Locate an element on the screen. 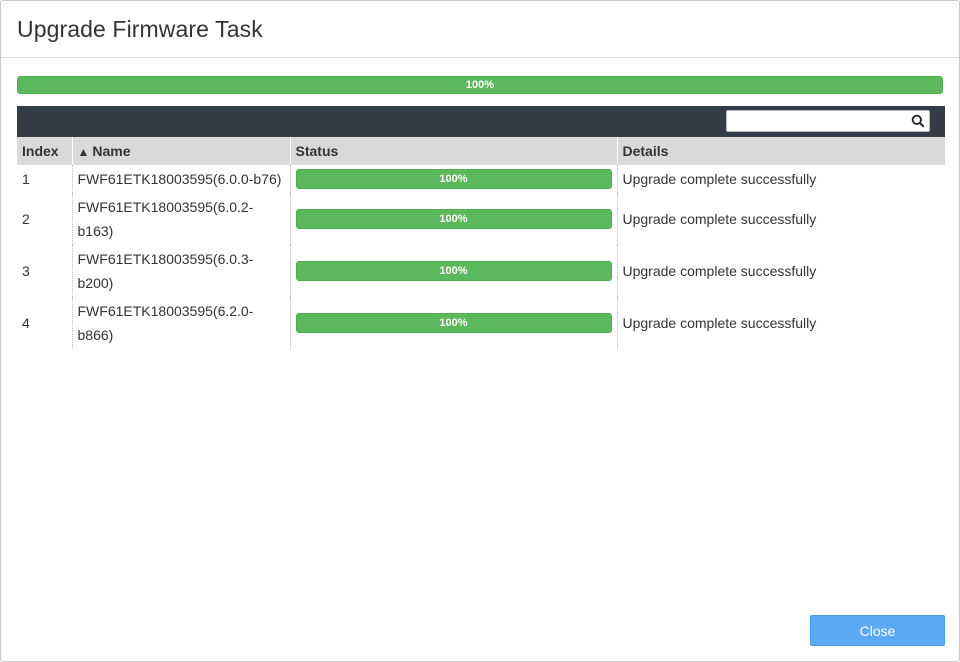  search-icon is located at coordinates (918, 121).